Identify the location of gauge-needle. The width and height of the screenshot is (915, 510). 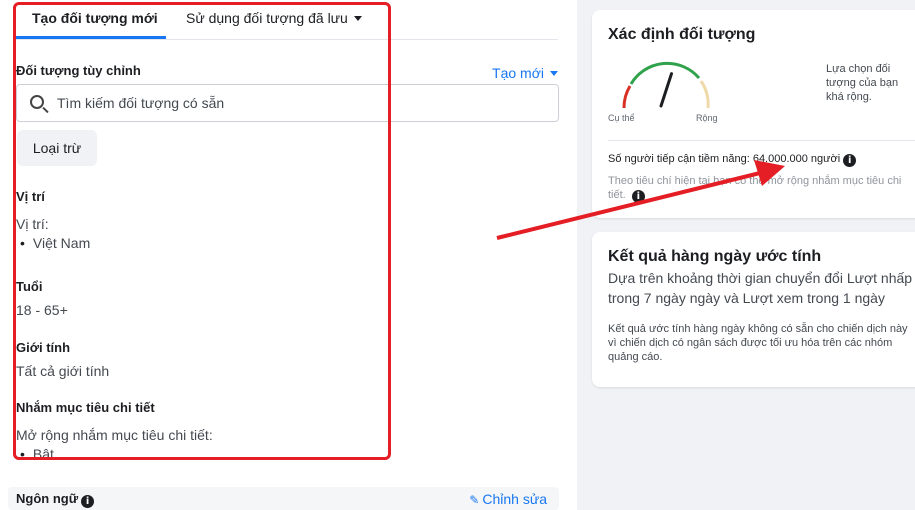
(666, 90).